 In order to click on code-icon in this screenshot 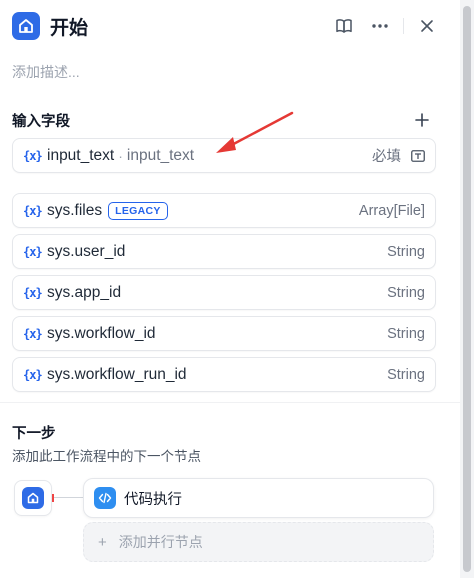, I will do `click(105, 498)`.